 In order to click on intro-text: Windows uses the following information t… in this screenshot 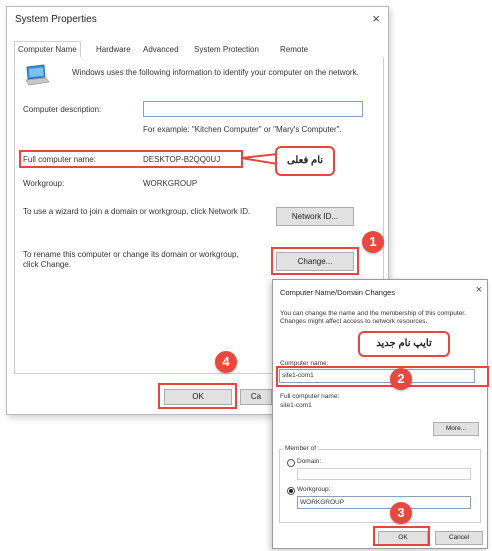, I will do `click(215, 72)`.